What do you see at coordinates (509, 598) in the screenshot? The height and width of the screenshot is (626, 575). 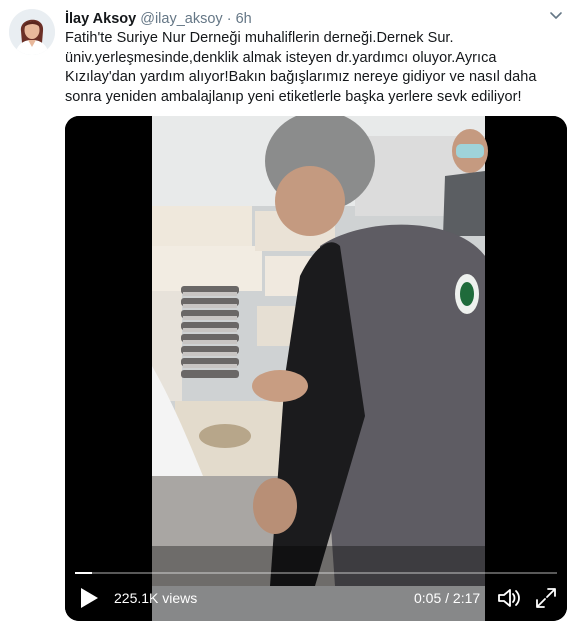 I see `volume-icon` at bounding box center [509, 598].